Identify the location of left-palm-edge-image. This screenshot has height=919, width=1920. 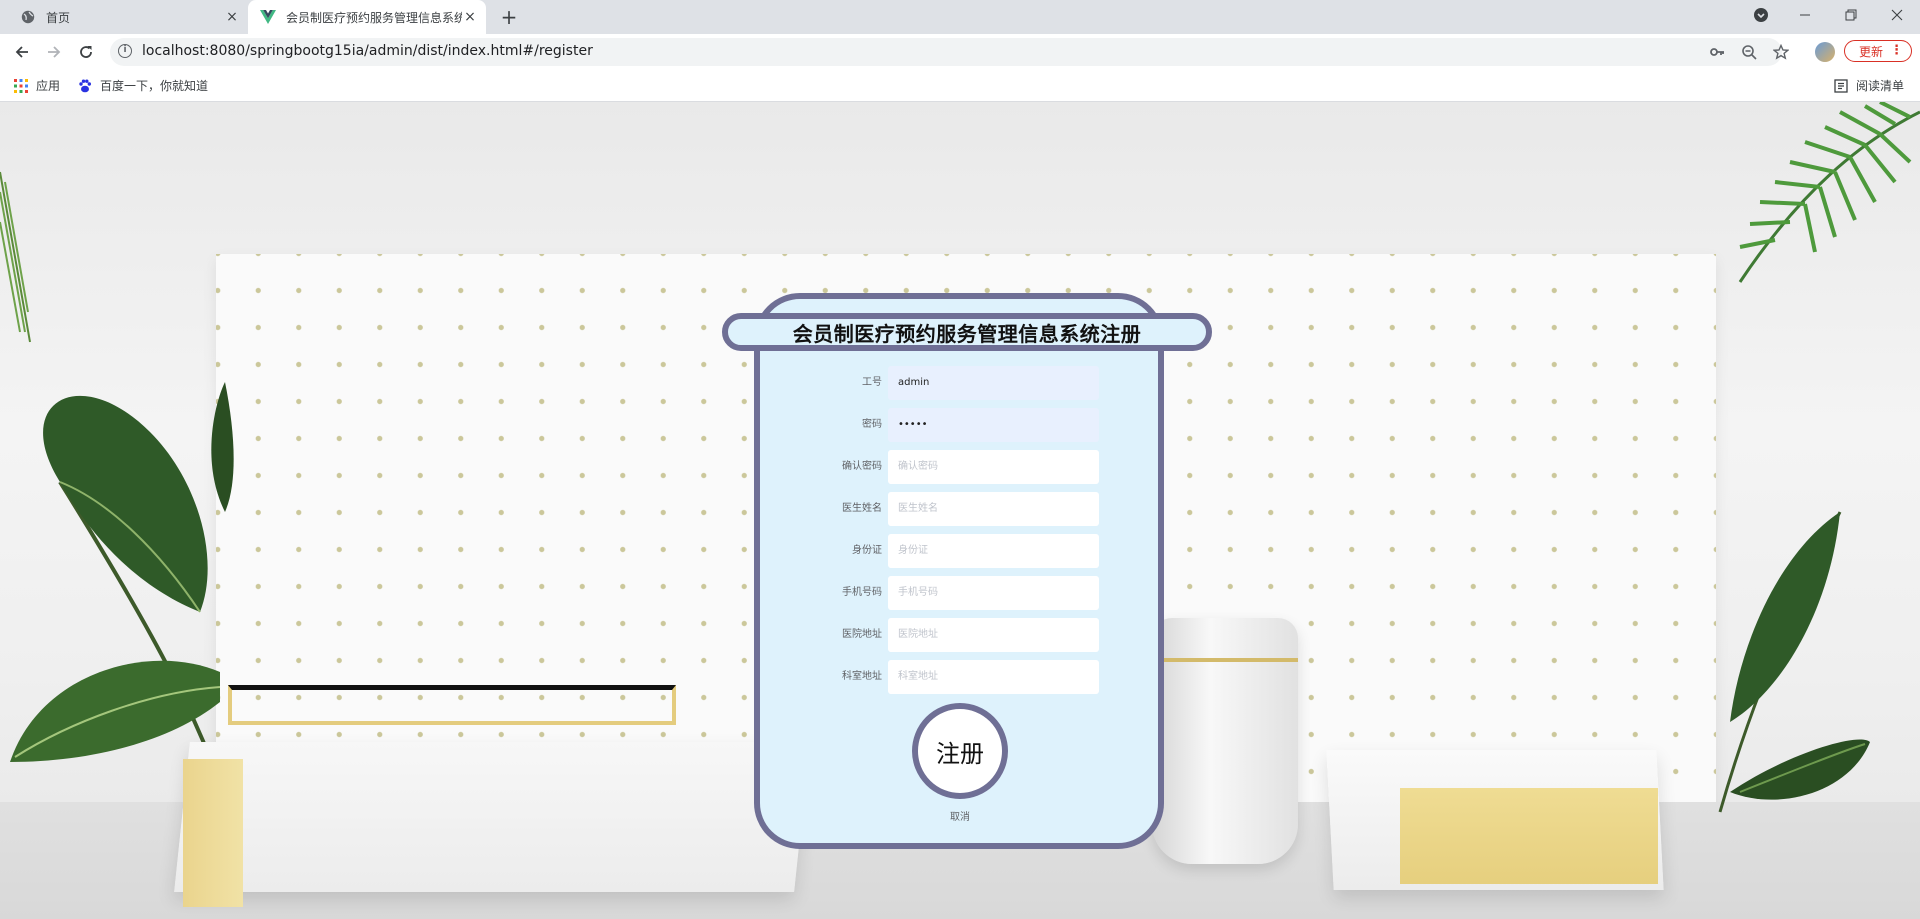
(15, 257).